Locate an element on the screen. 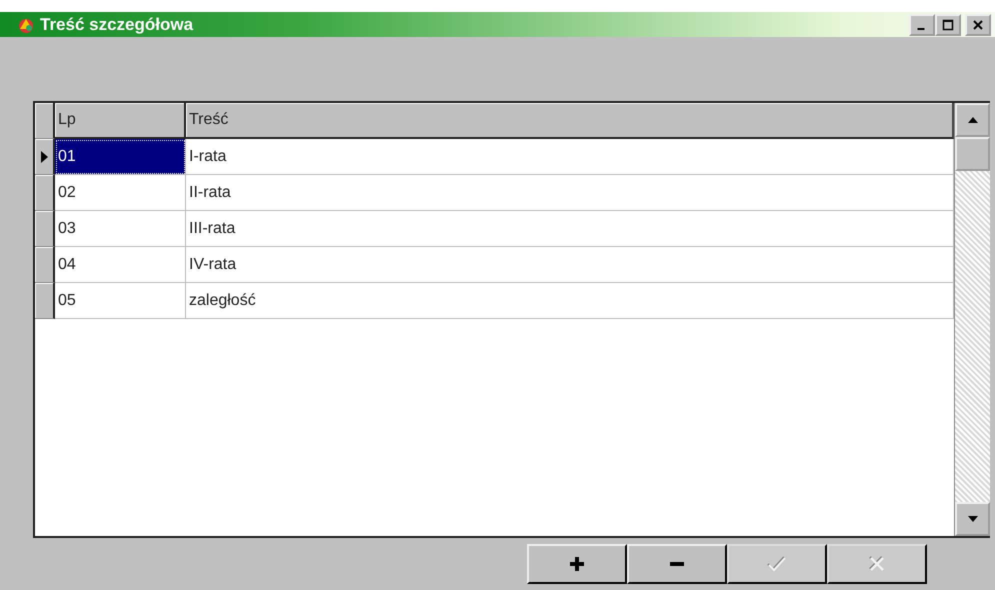 This screenshot has width=995, height=590. scroll-thumb is located at coordinates (972, 154).